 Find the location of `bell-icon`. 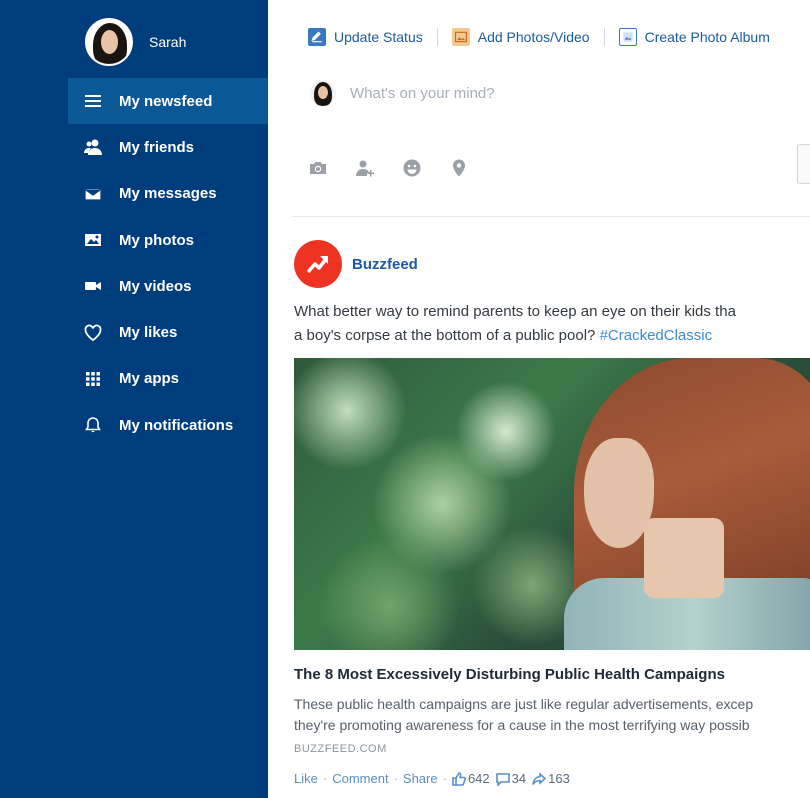

bell-icon is located at coordinates (93, 425).